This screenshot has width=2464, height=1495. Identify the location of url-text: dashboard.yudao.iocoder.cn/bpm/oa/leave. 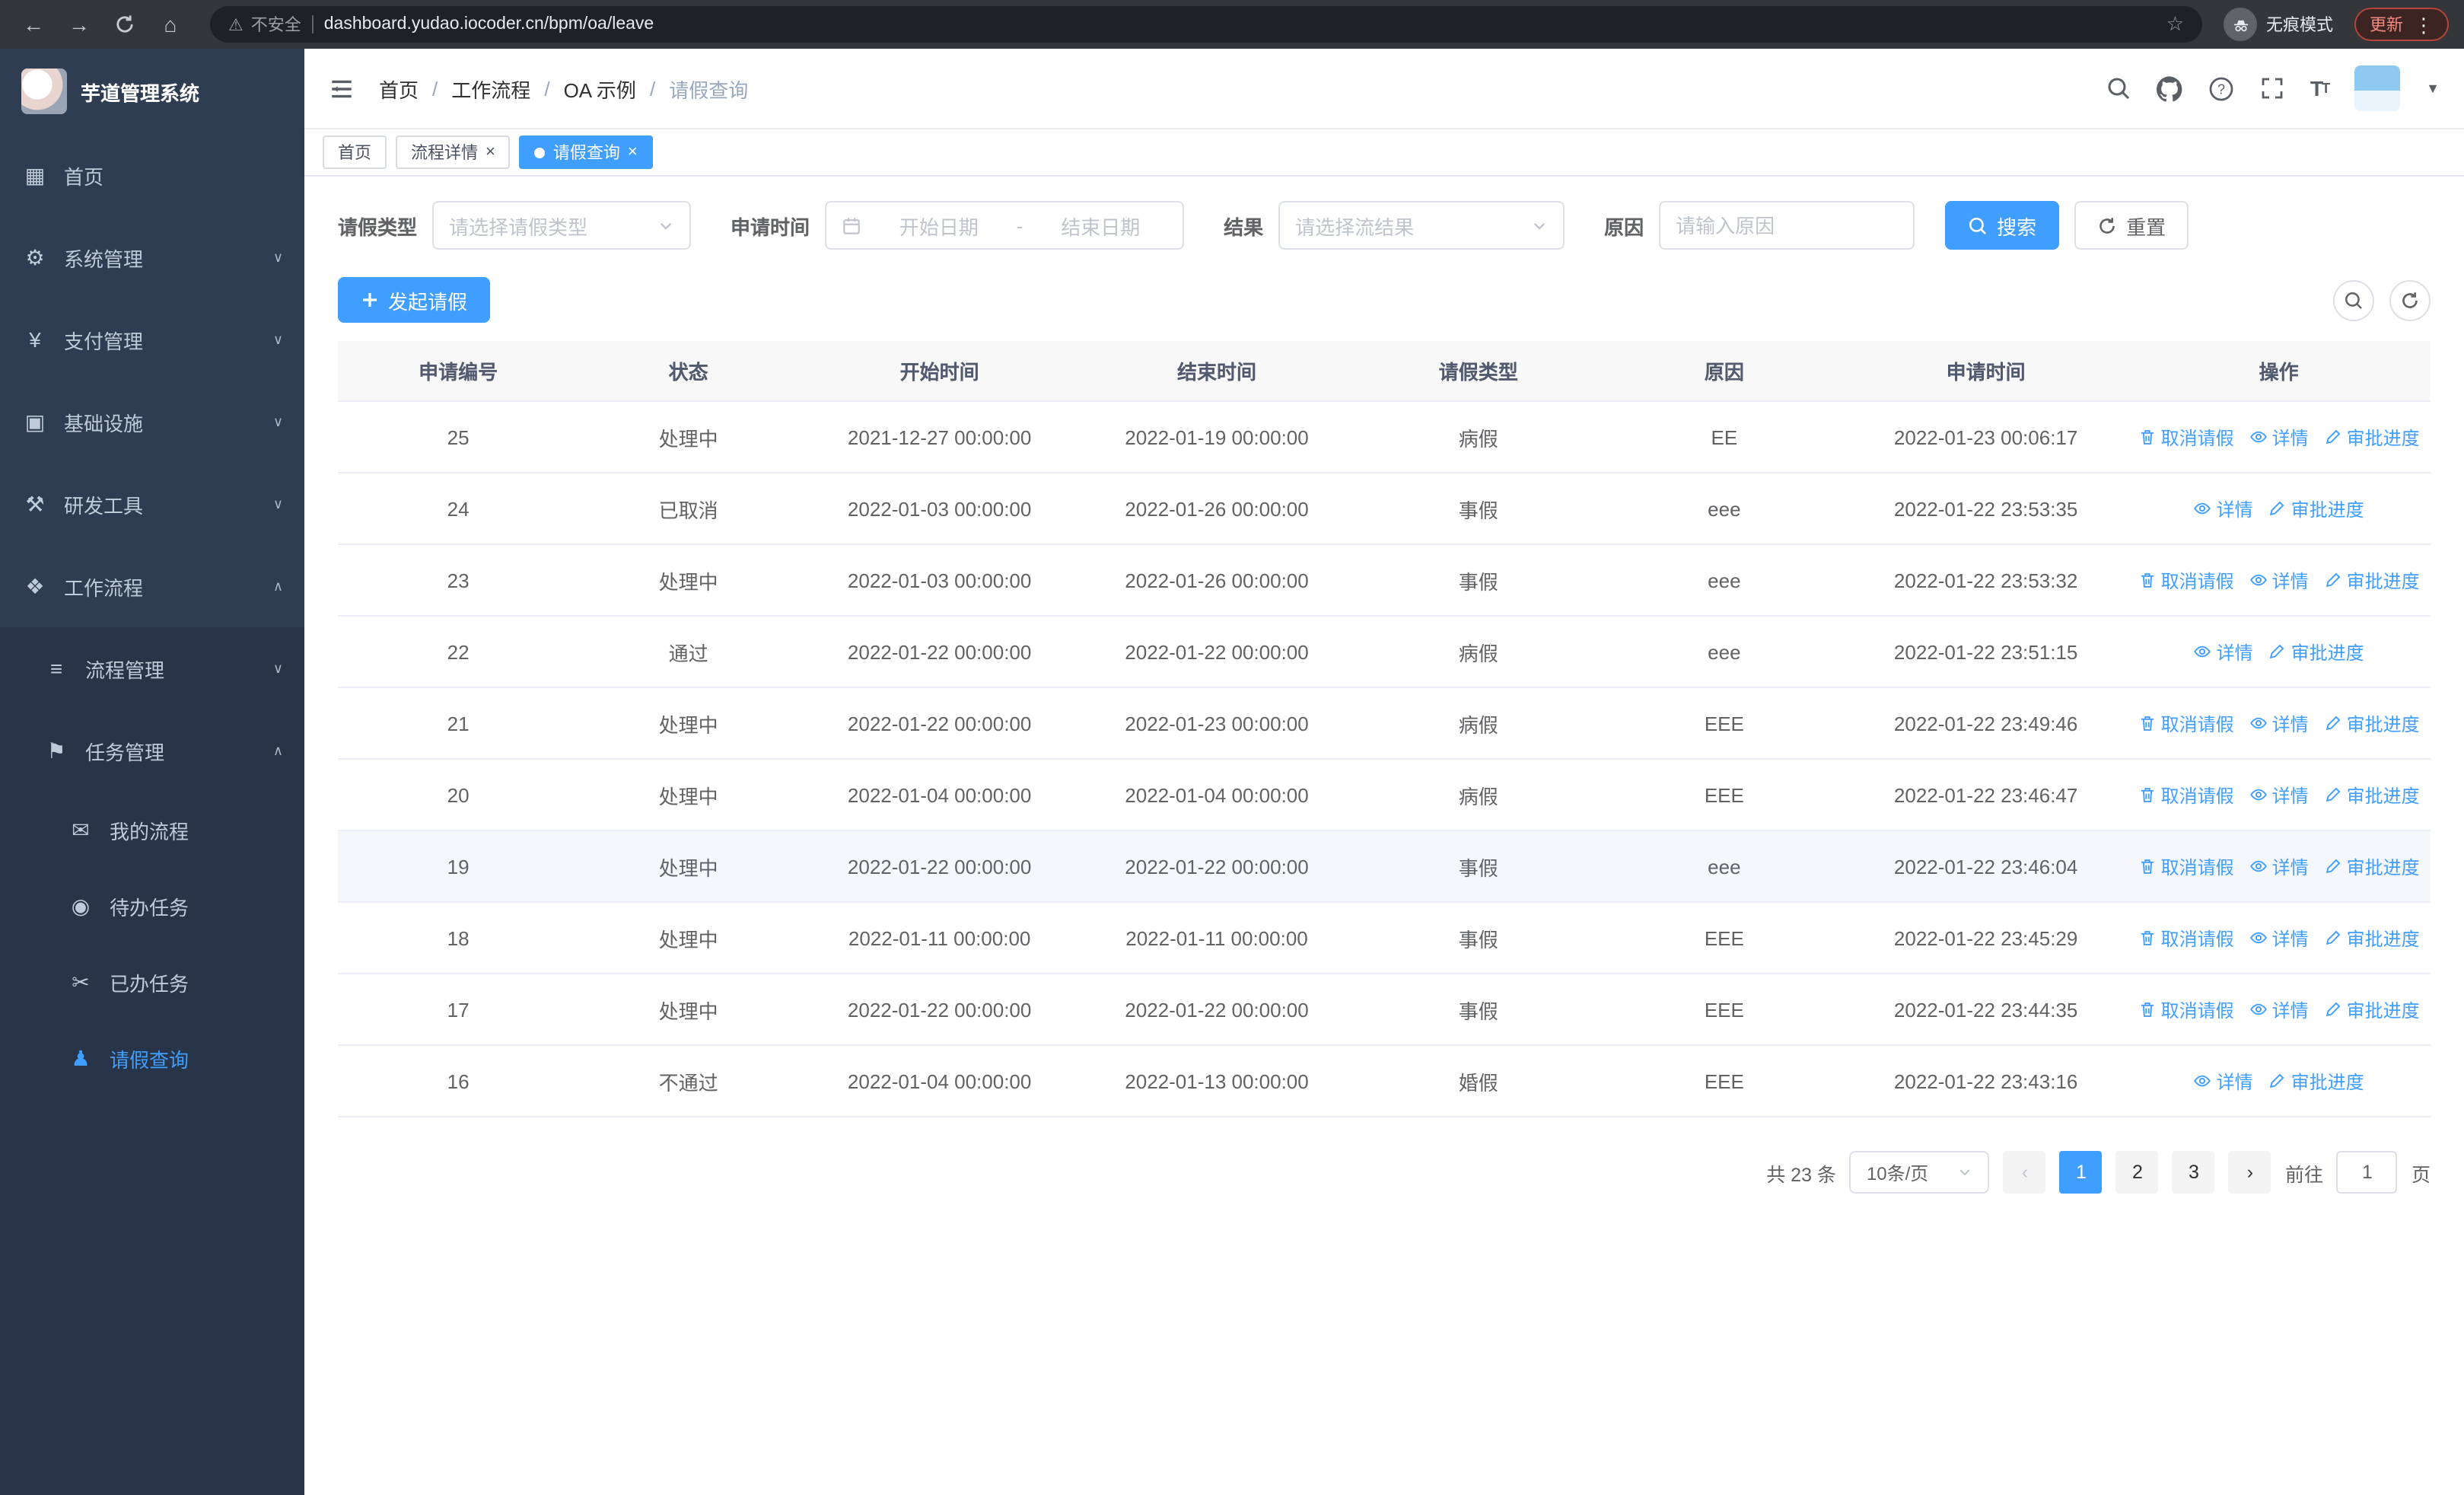
(1240, 24).